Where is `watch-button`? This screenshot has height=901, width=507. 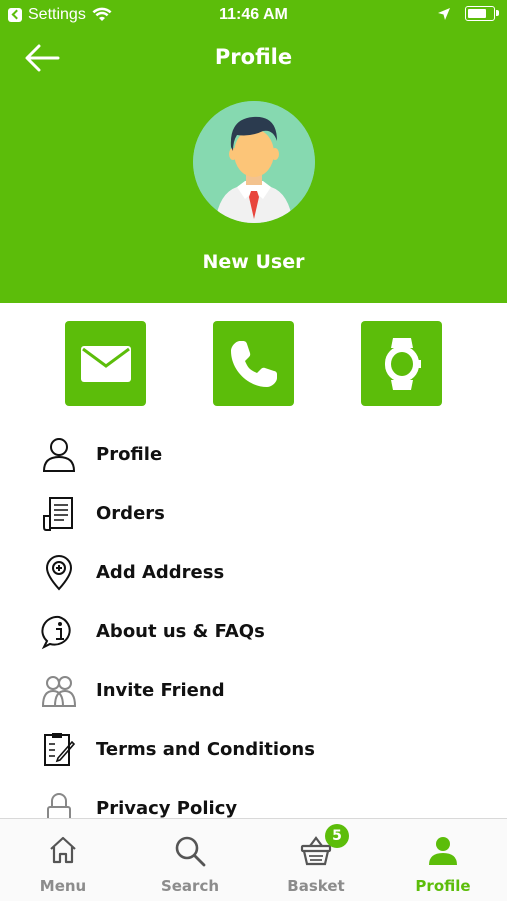 watch-button is located at coordinates (401, 363).